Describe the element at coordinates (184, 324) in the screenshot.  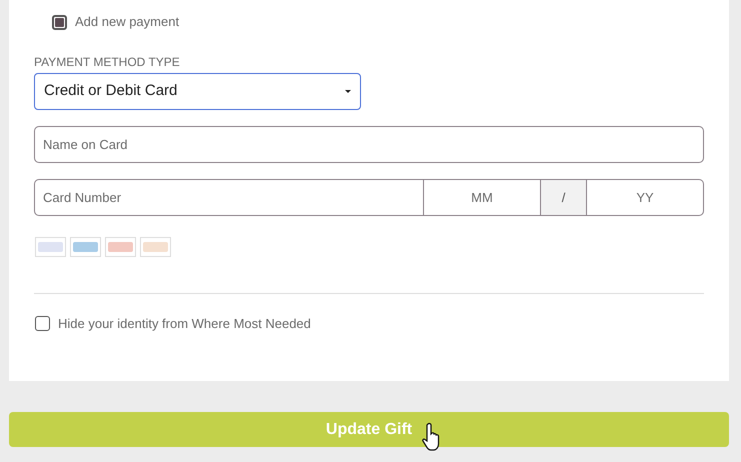
I see `checkbox-label: Hide your identity from Where Most Needed` at that location.